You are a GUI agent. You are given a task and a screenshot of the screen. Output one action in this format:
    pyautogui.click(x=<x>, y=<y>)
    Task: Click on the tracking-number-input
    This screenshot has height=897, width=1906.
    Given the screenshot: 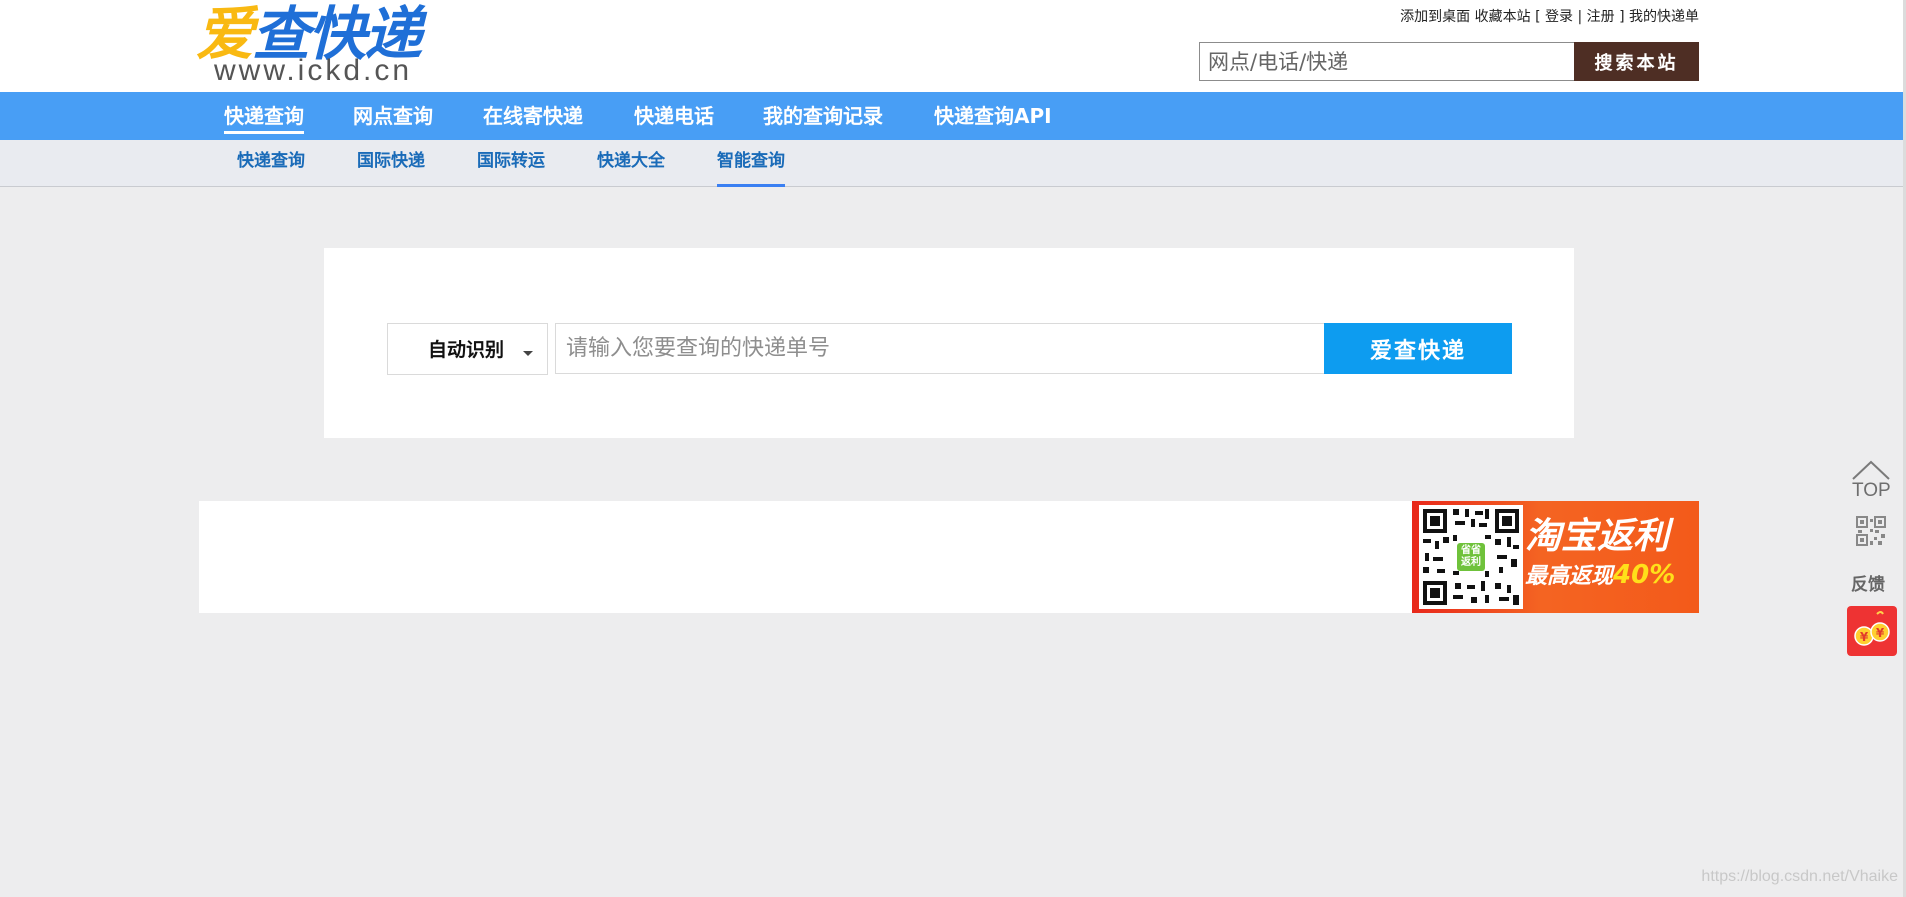 What is the action you would take?
    pyautogui.click(x=940, y=348)
    